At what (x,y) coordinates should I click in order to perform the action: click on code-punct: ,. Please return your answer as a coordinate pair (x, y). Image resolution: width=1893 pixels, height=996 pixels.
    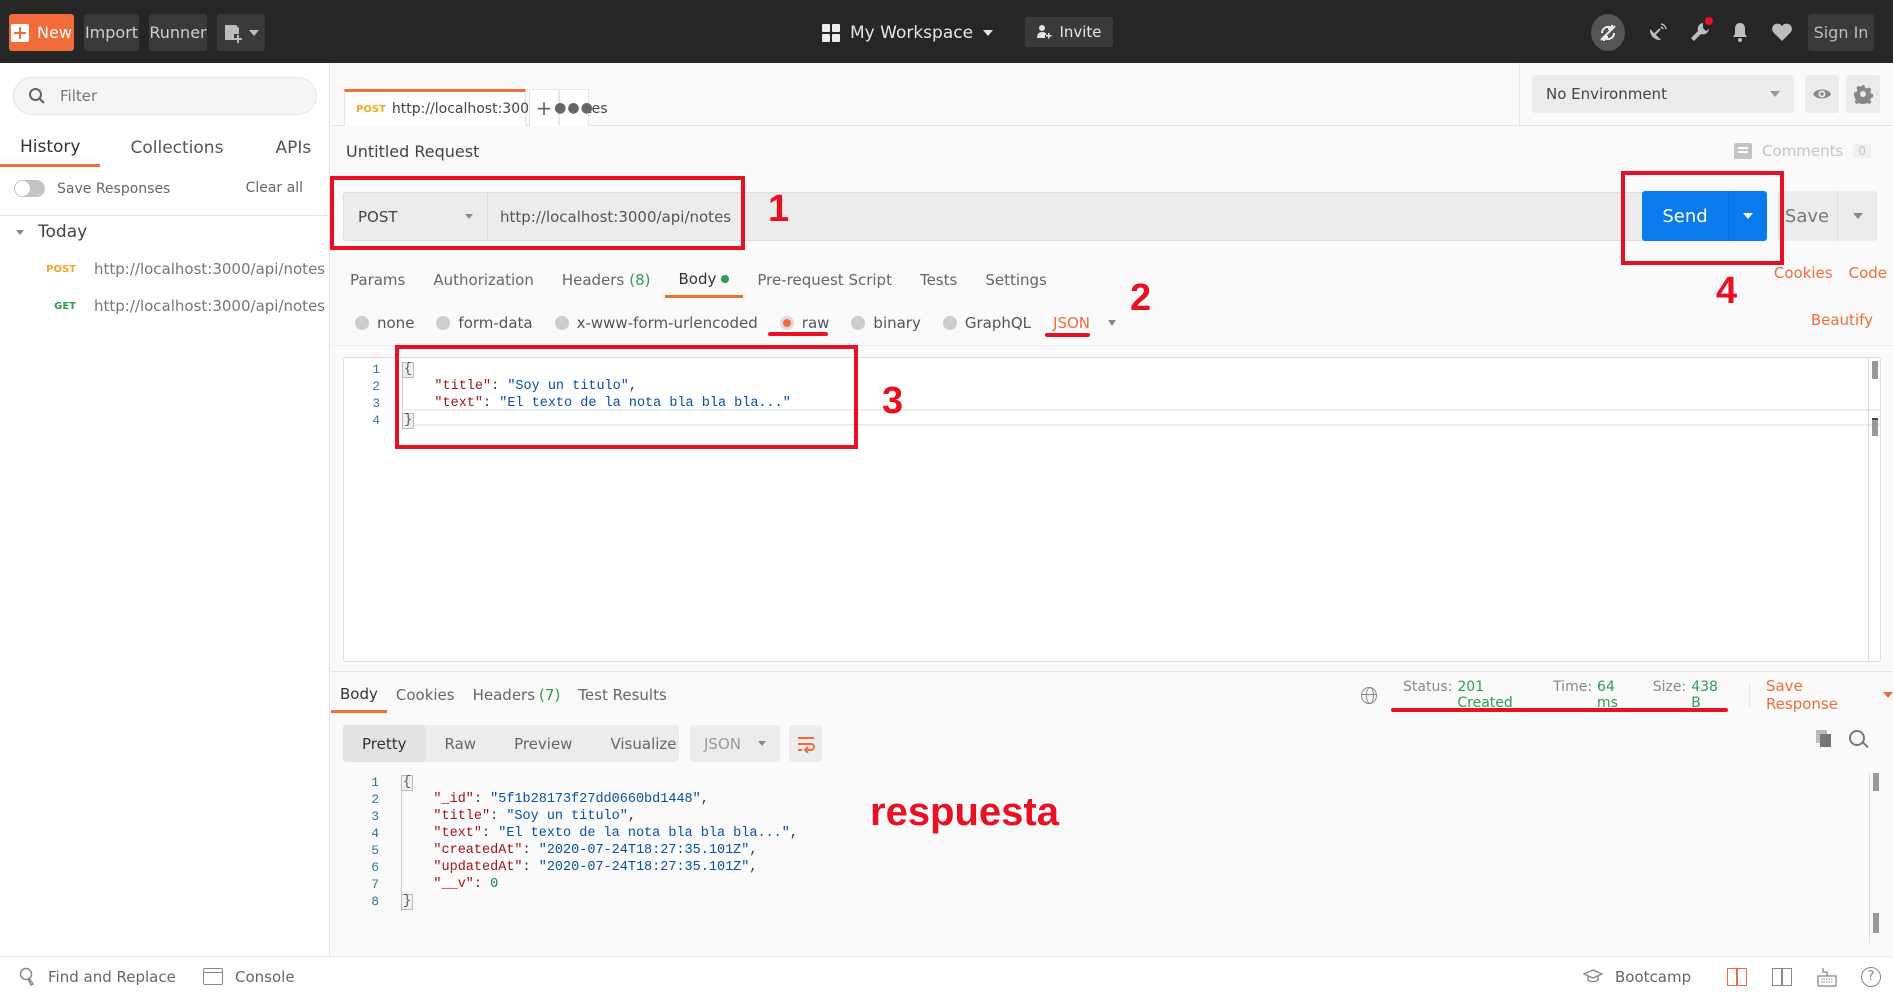
    Looking at the image, I should click on (753, 867).